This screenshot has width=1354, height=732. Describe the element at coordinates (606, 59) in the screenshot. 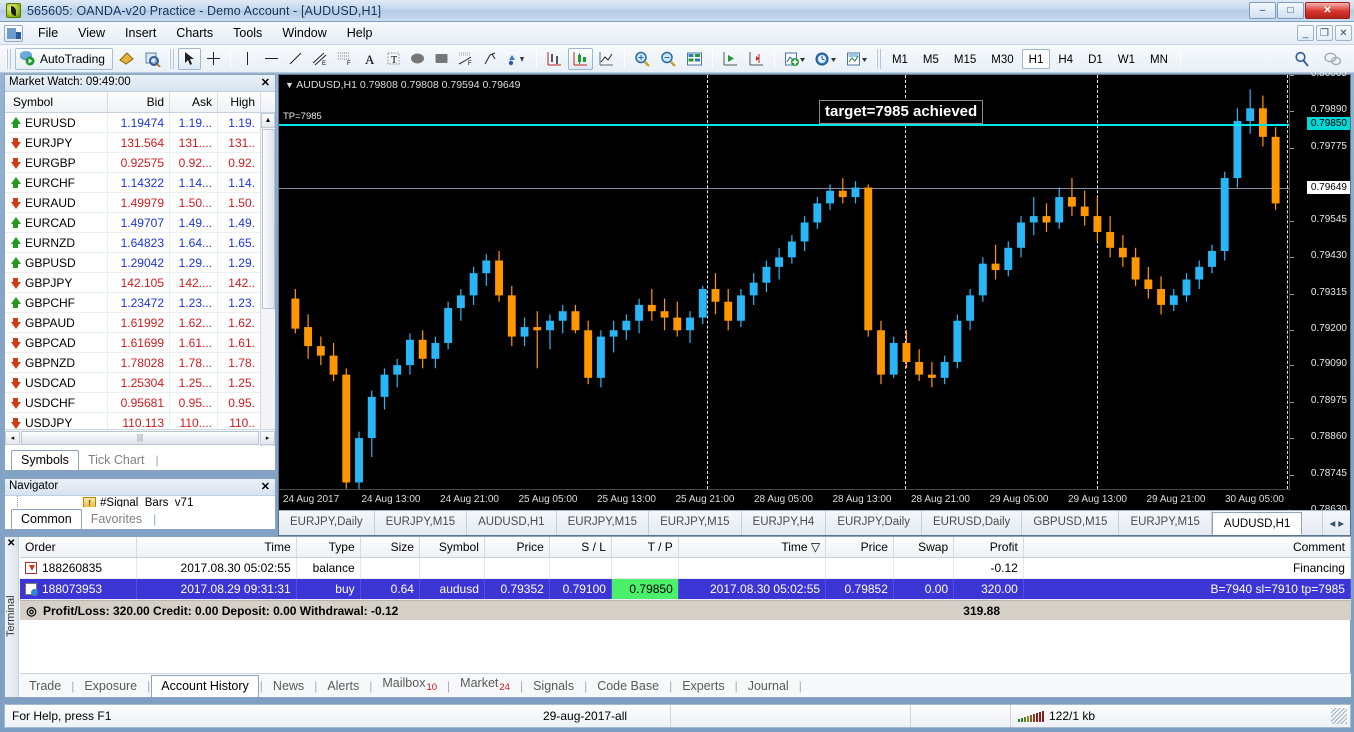

I see `line-chart-icon` at that location.